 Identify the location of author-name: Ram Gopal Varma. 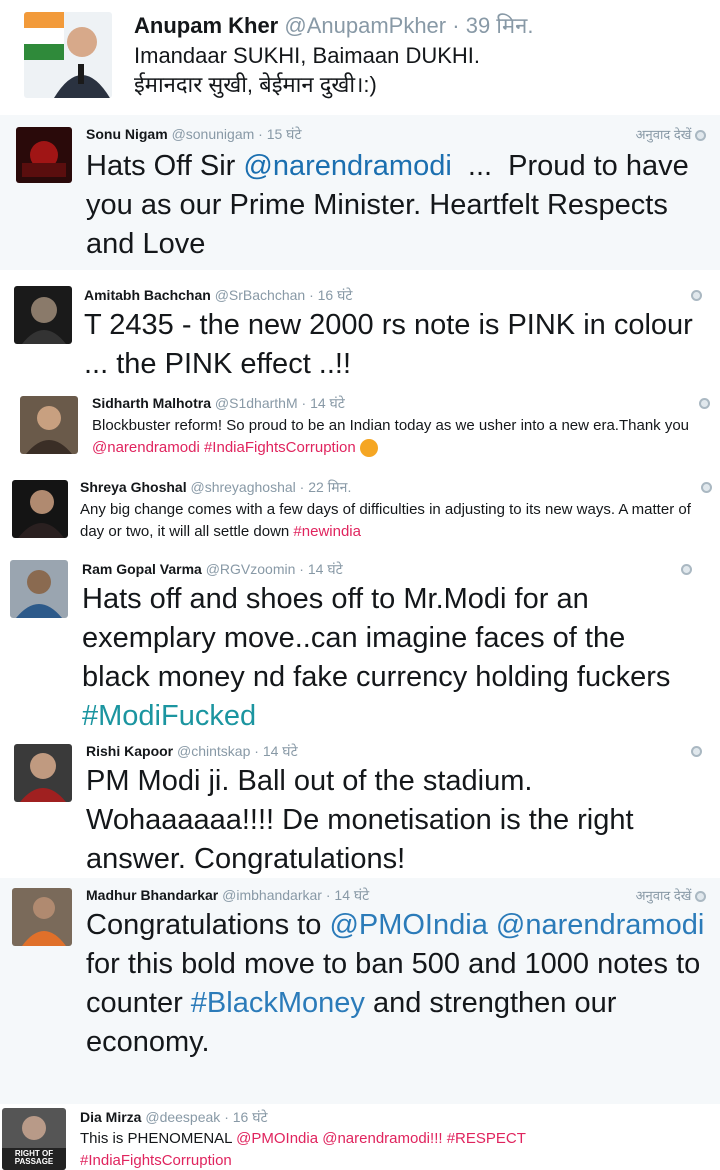
(142, 569).